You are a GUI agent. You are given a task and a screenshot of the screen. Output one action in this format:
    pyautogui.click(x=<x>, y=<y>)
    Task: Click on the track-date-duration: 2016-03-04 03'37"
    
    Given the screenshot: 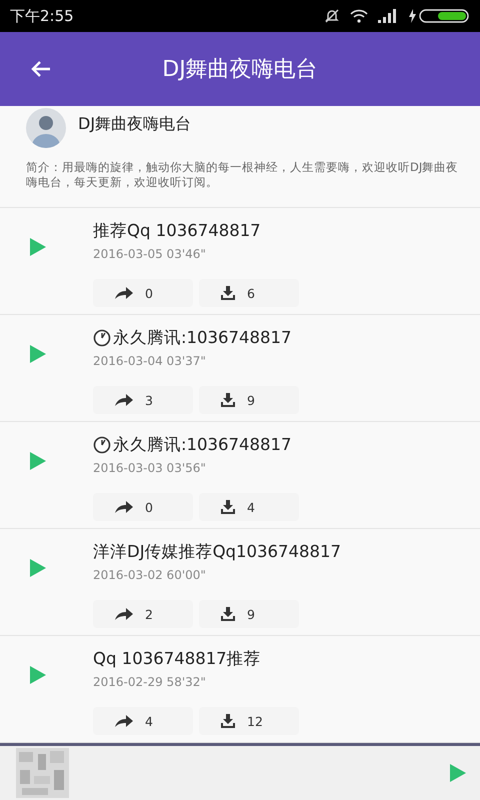 What is the action you would take?
    pyautogui.click(x=150, y=361)
    